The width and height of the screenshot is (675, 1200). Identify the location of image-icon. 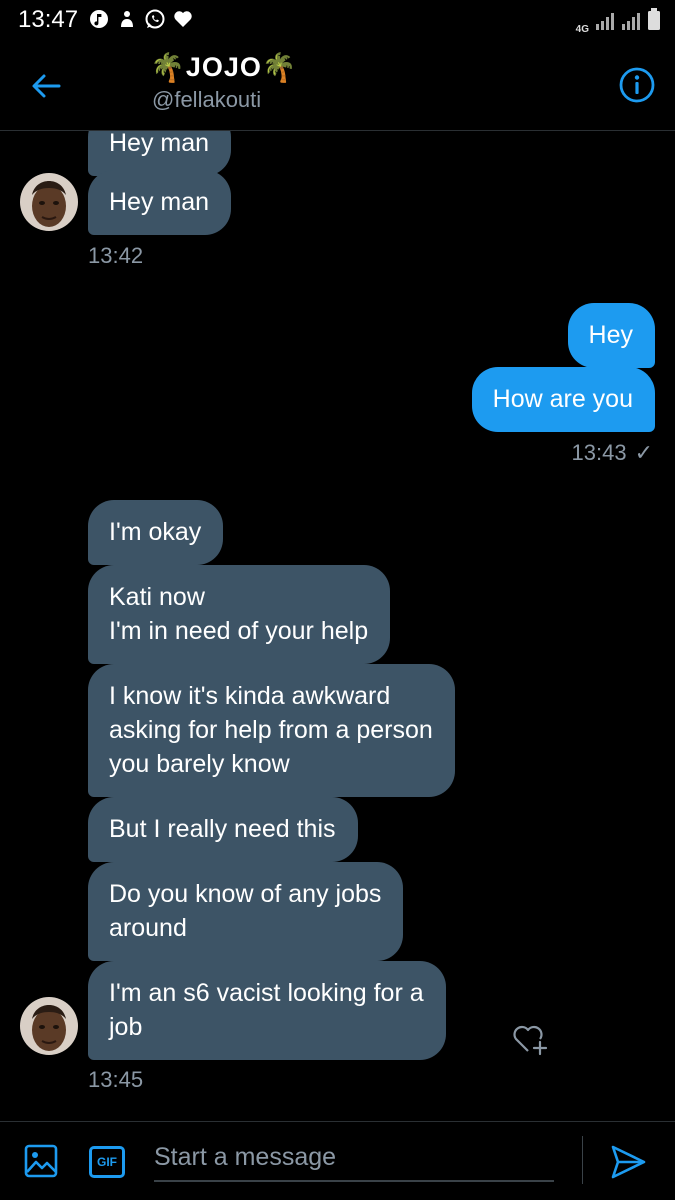
(41, 1161).